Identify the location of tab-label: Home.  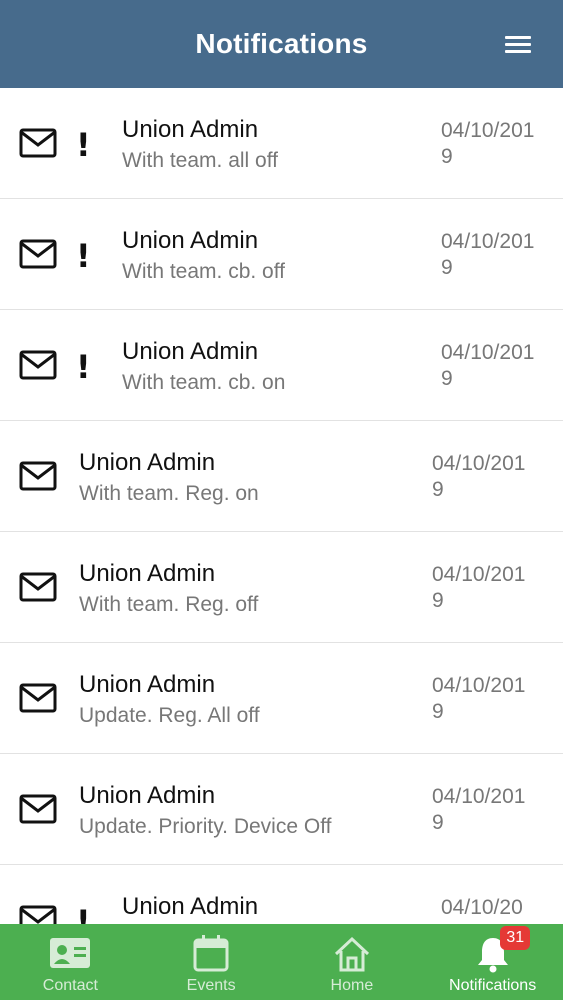
(352, 985).